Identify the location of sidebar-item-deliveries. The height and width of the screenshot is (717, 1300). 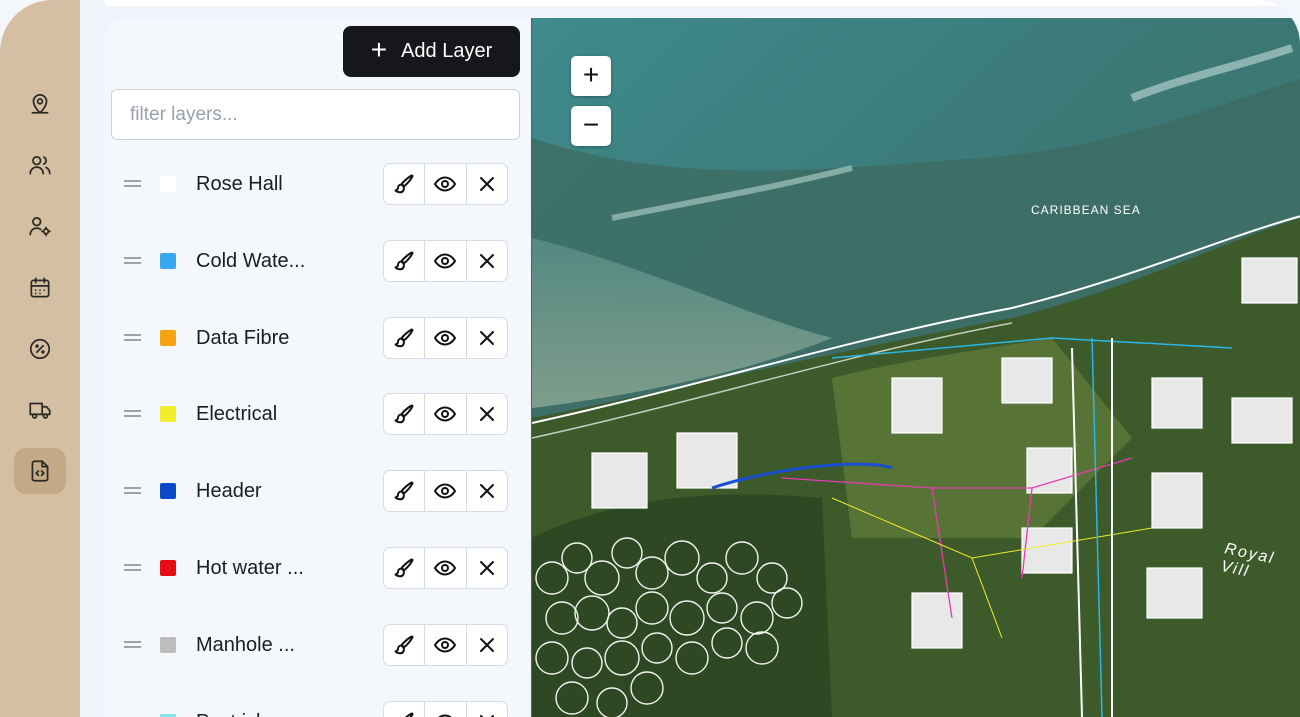
(40, 410).